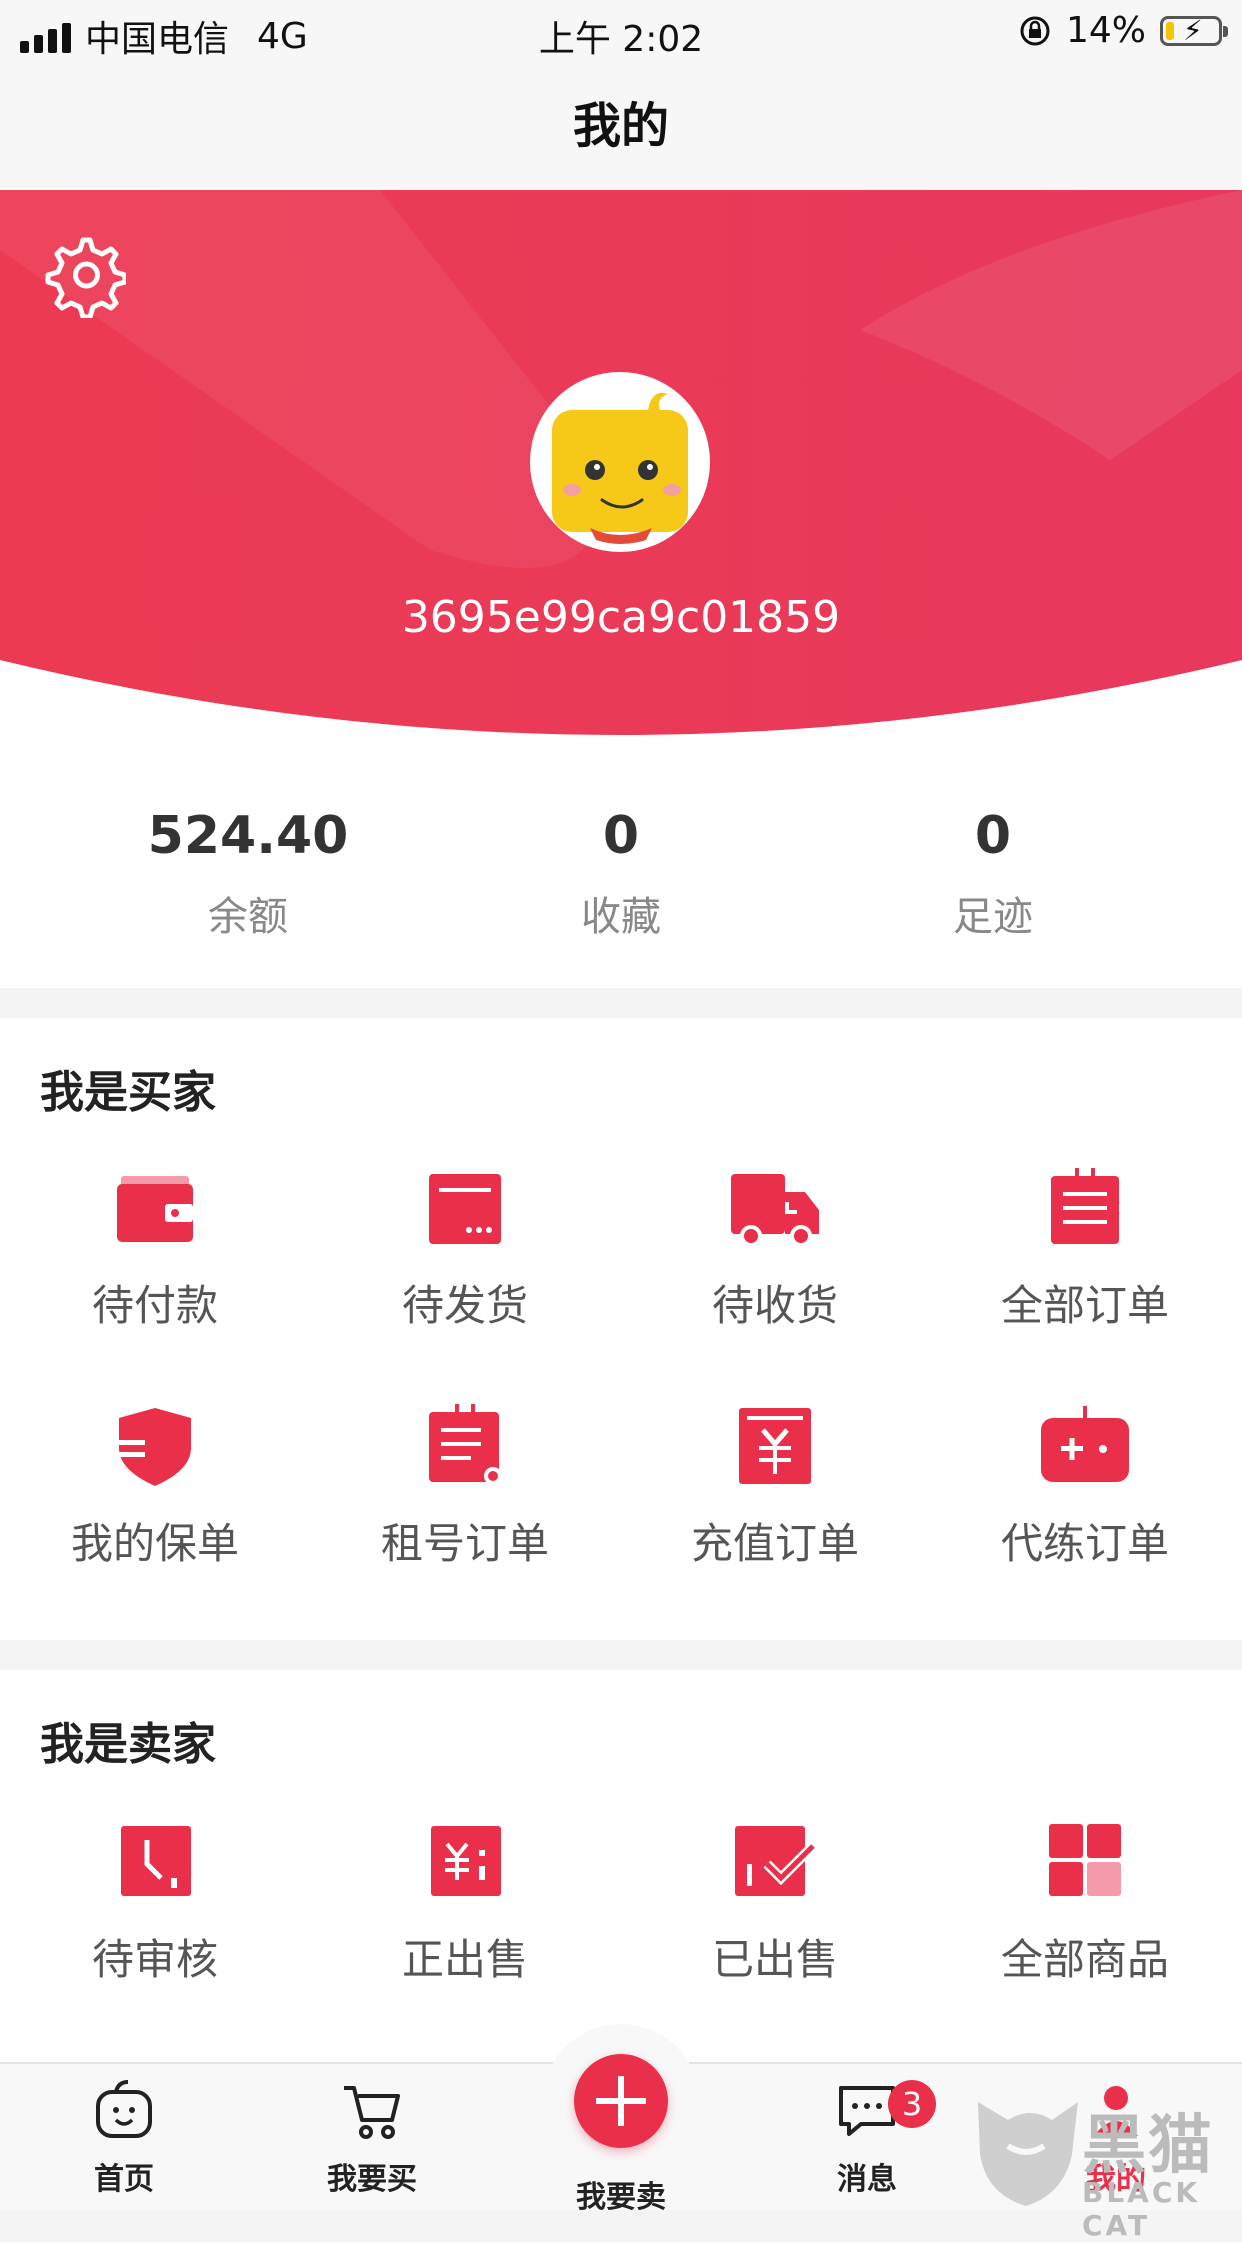 Image resolution: width=1242 pixels, height=2242 pixels. Describe the element at coordinates (128, 1092) in the screenshot. I see `buyer-section-title: 我是买家` at that location.